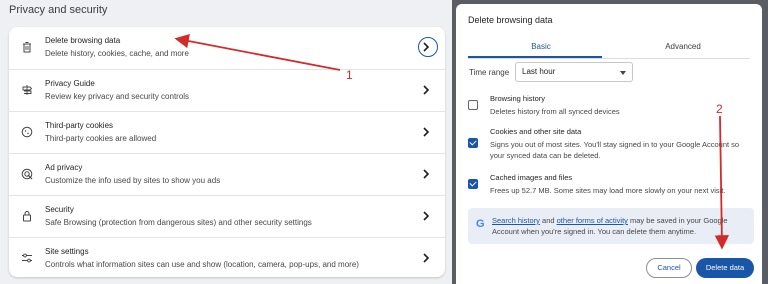 The height and width of the screenshot is (284, 768). I want to click on sliders-icon, so click(27, 258).